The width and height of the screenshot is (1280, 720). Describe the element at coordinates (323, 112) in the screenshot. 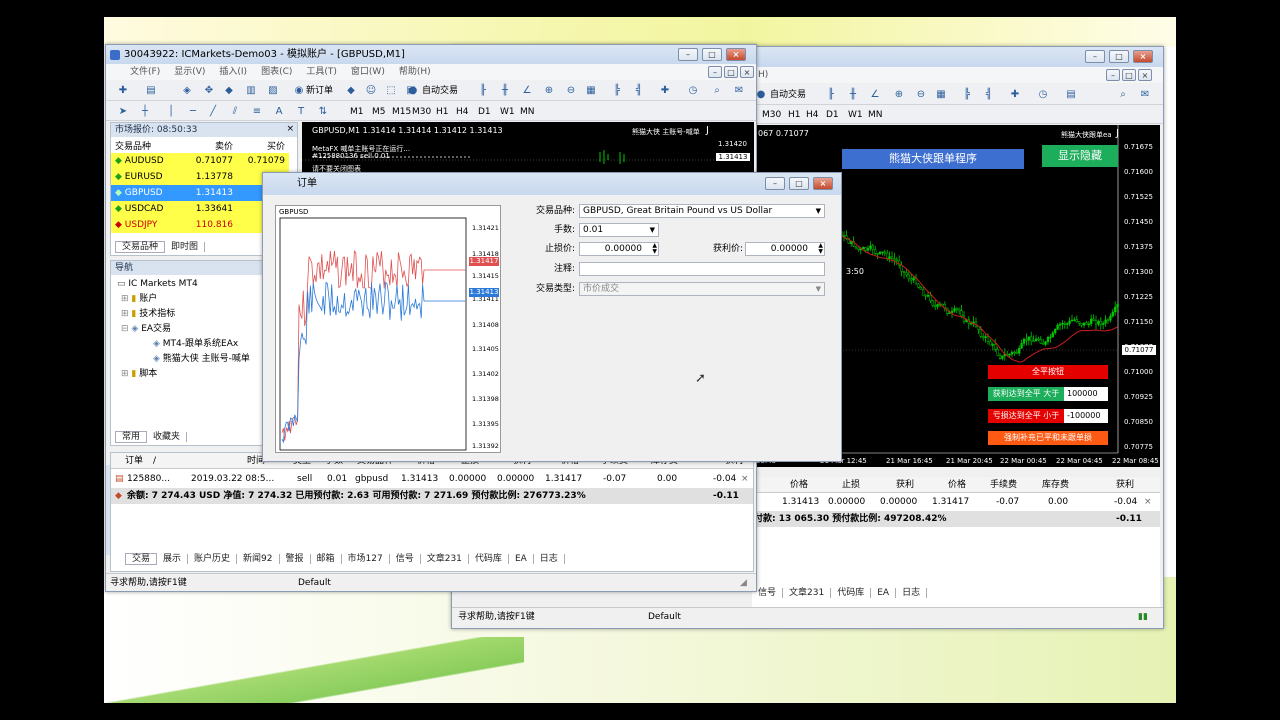

I see `arrows-icon: ⇅` at that location.